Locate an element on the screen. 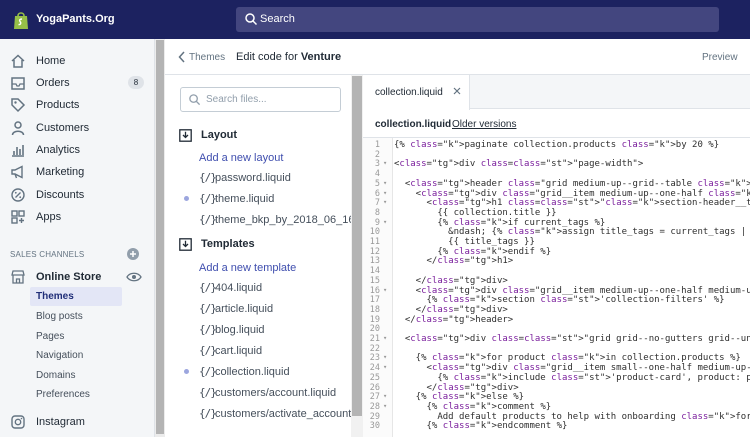 The width and height of the screenshot is (750, 437). line-number: 11 is located at coordinates (374, 242).